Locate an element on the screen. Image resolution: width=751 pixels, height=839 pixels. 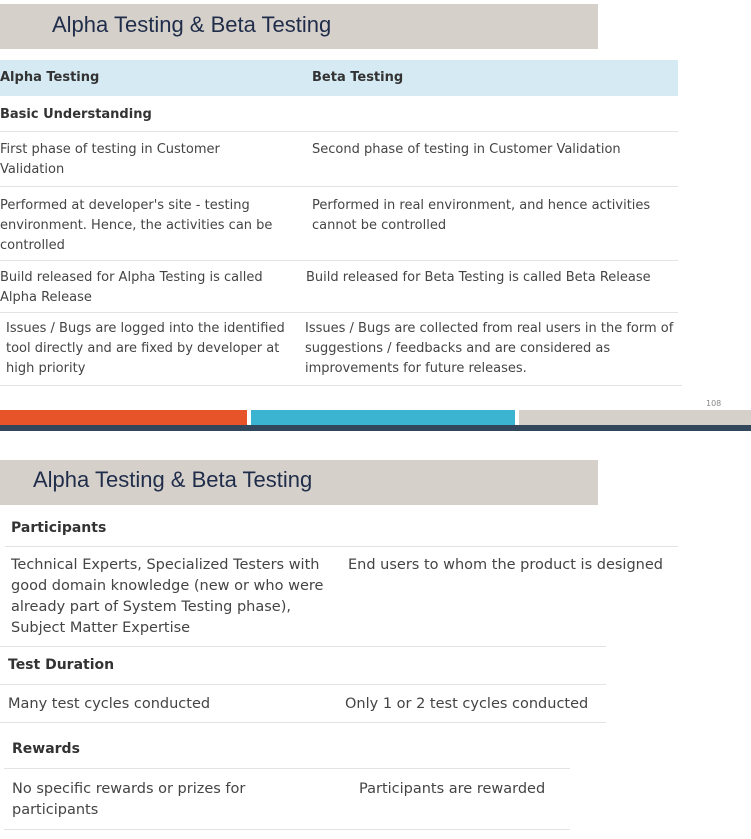
rewards-beta: Participants are rewarded is located at coordinates (452, 789).